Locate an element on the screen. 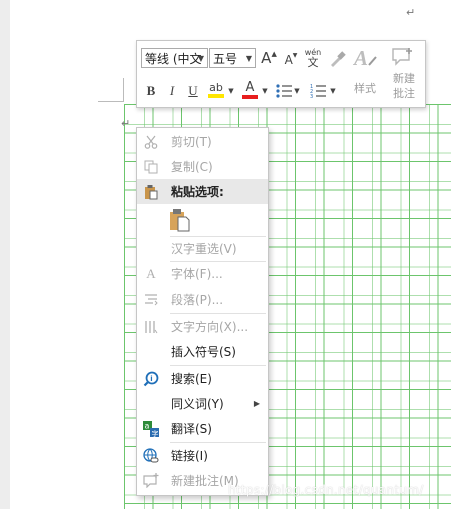 The height and width of the screenshot is (509, 451). styles-button: A is located at coordinates (365, 58).